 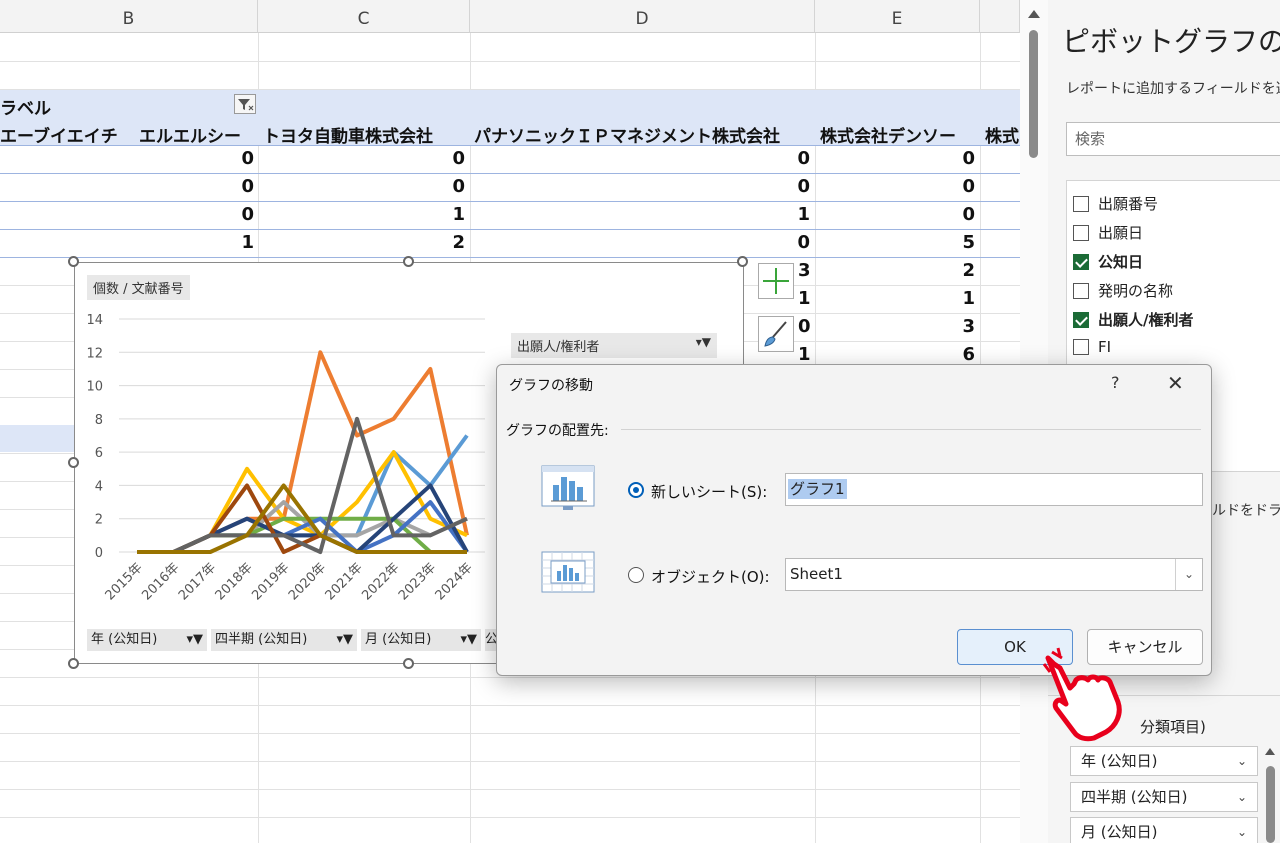 What do you see at coordinates (636, 575) in the screenshot?
I see `radio-object` at bounding box center [636, 575].